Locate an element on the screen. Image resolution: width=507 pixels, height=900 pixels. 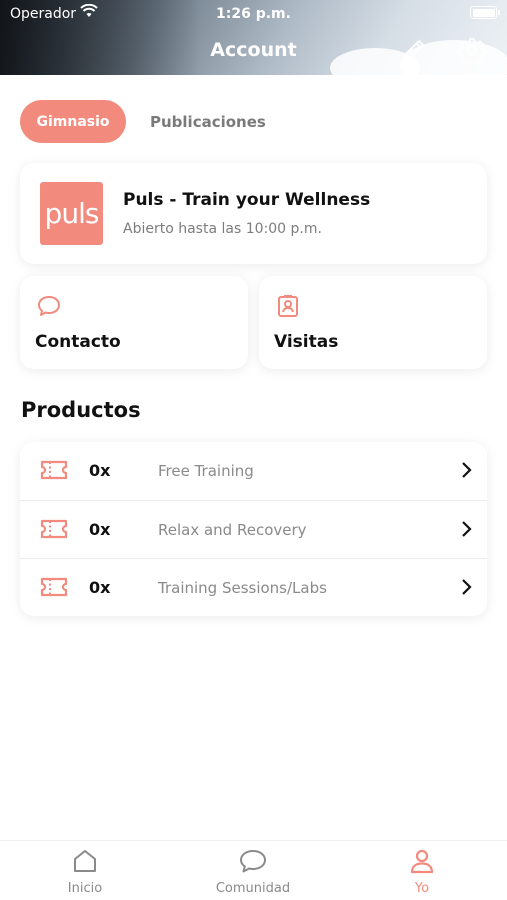
nav-comunidad: Comunidad is located at coordinates (253, 871).